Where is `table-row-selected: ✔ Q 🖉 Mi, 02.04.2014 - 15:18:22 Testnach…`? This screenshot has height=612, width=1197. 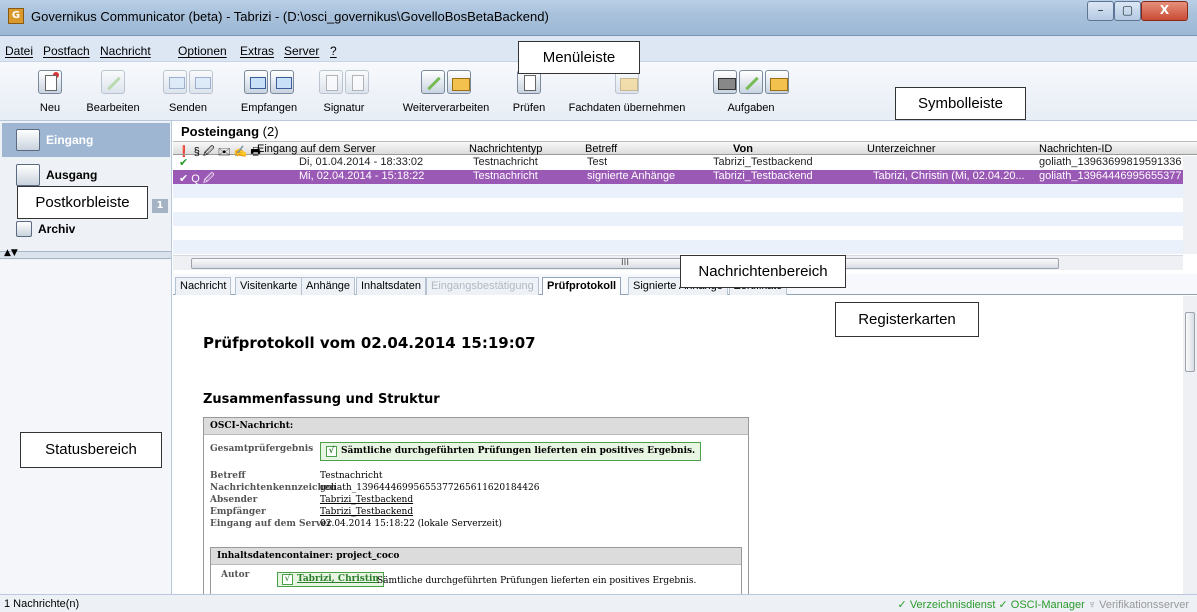 table-row-selected: ✔ Q 🖉 Mi, 02.04.2014 - 15:18:22 Testnach… is located at coordinates (678, 177).